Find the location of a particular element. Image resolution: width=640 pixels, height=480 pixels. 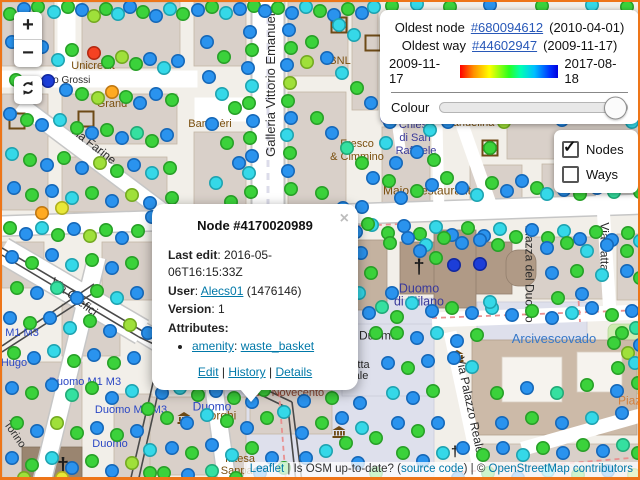

oldest-way-link: #44602947 is located at coordinates (504, 45).